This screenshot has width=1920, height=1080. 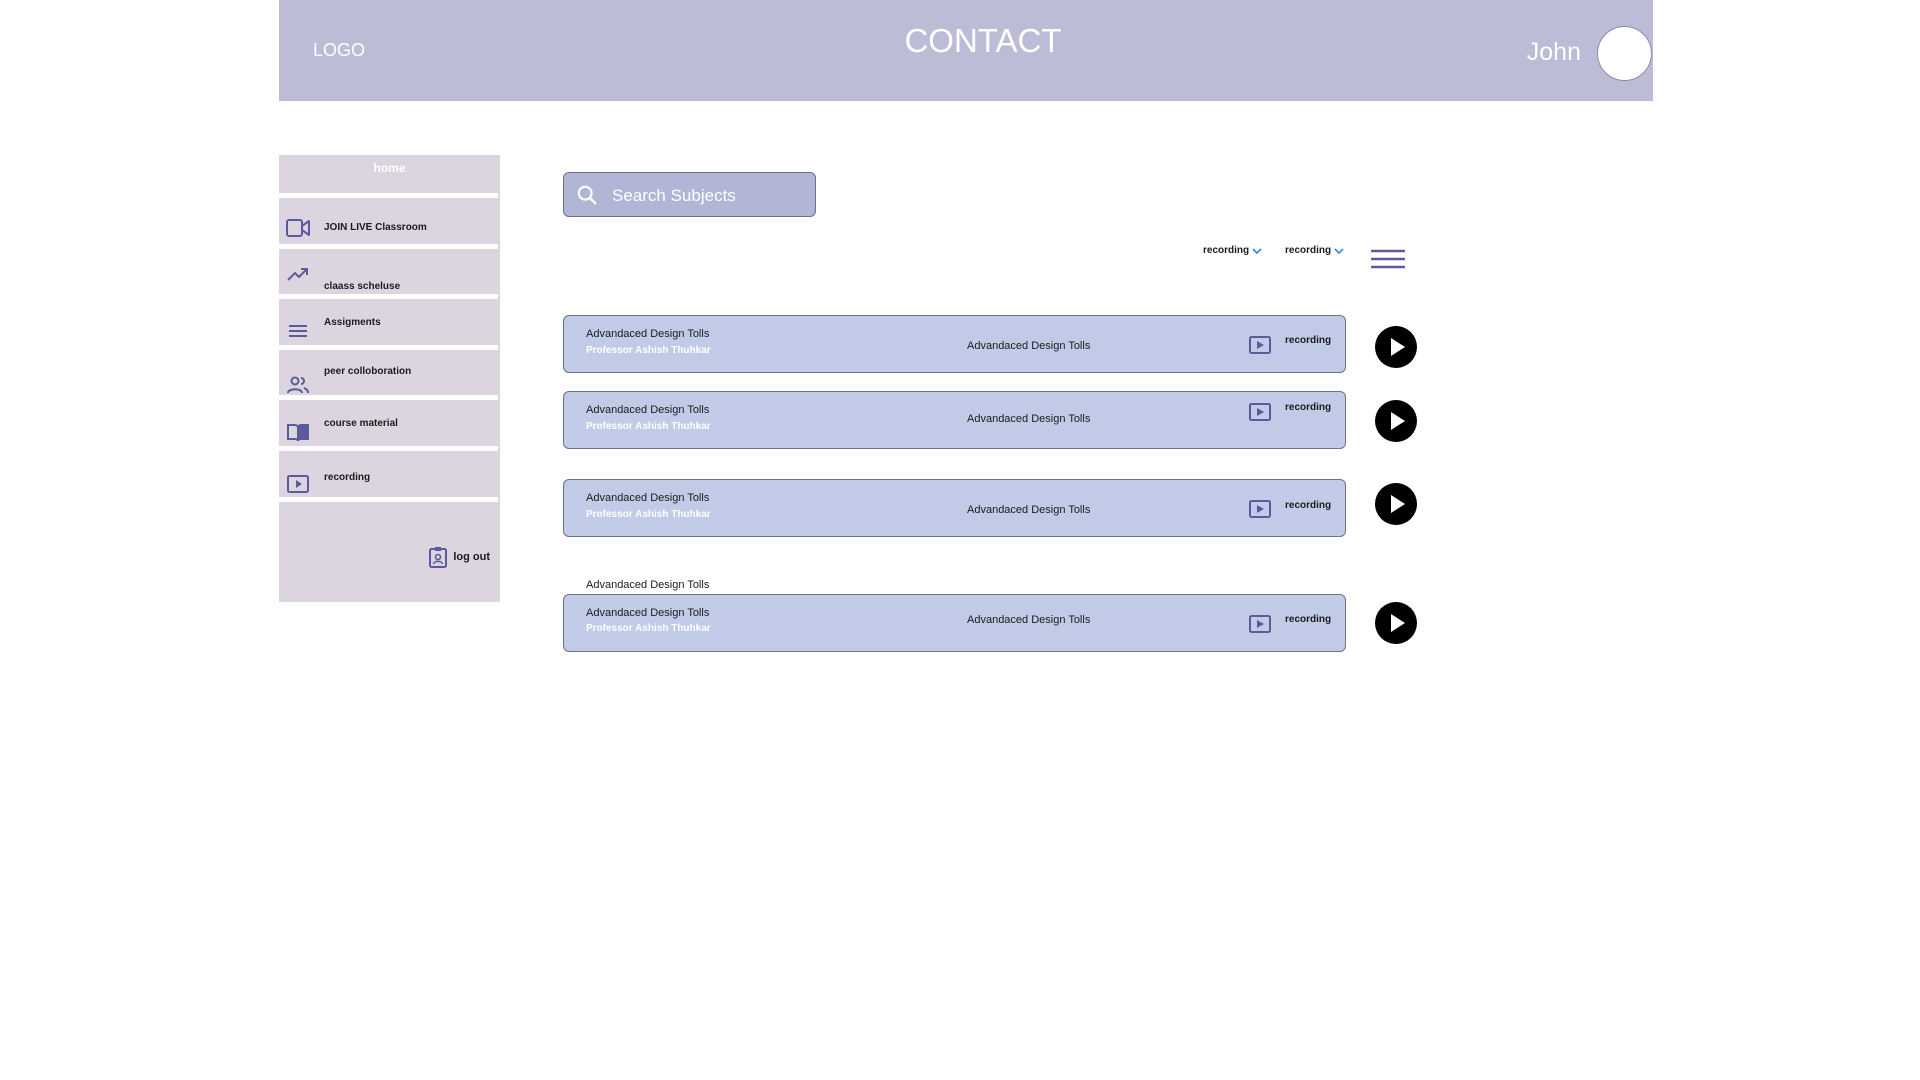 I want to click on logout-label: log out, so click(x=471, y=557).